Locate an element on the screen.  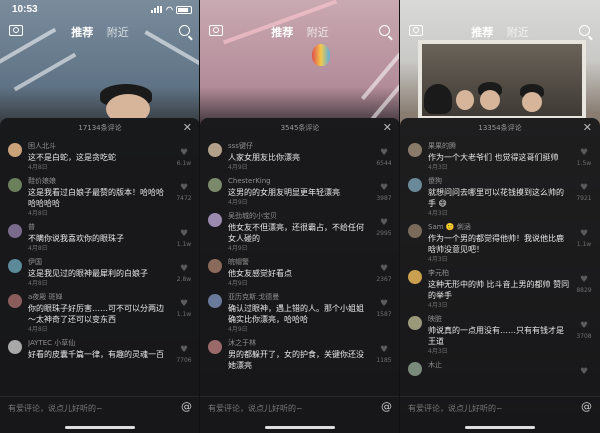
like-button: ♥ 6.1w is located at coordinates (184, 158).